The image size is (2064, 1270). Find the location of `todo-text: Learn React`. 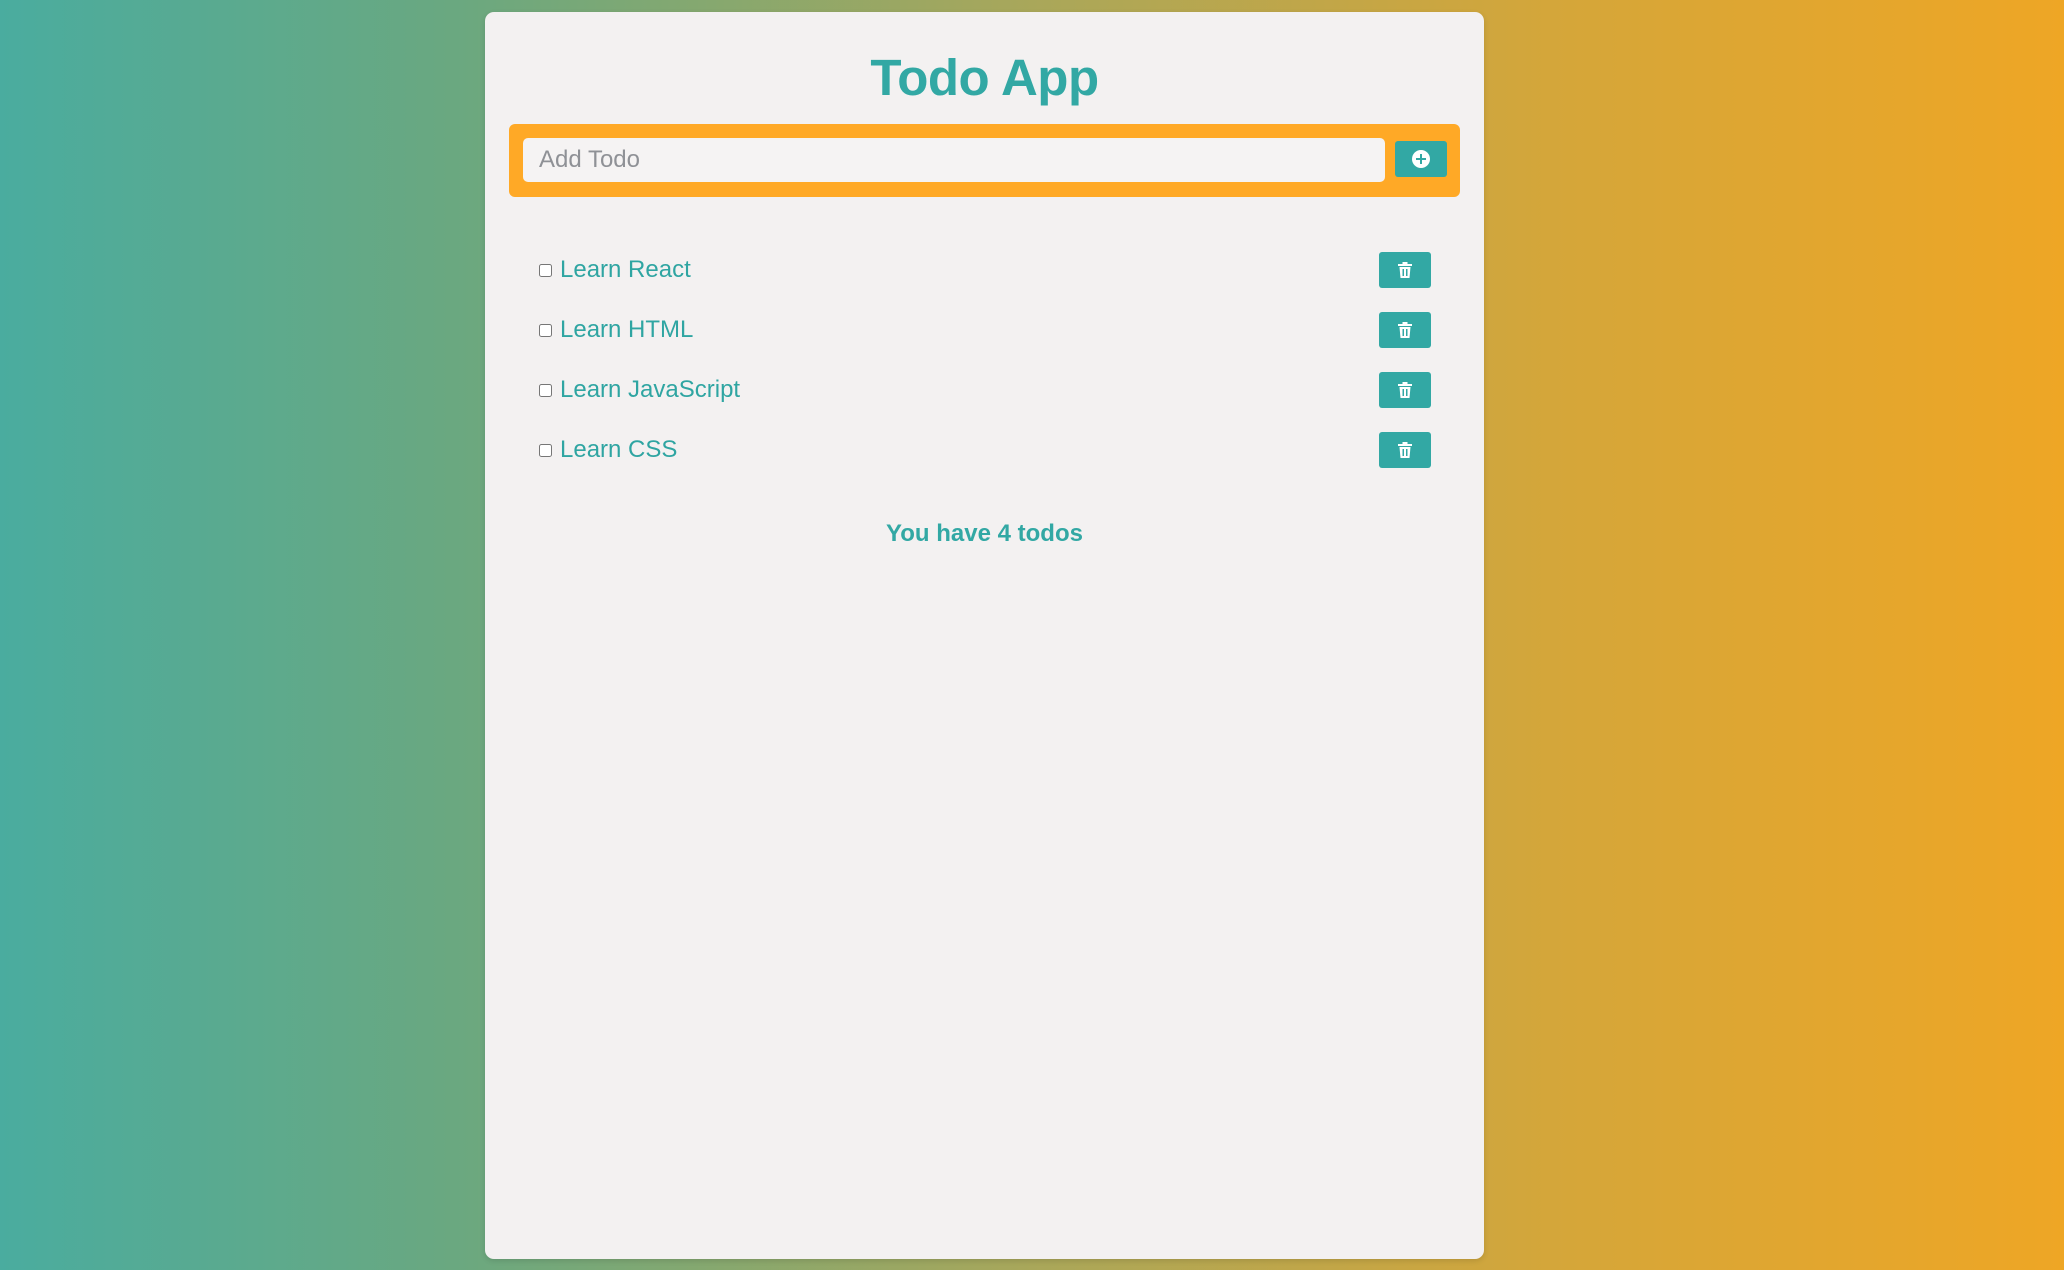

todo-text: Learn React is located at coordinates (625, 269).